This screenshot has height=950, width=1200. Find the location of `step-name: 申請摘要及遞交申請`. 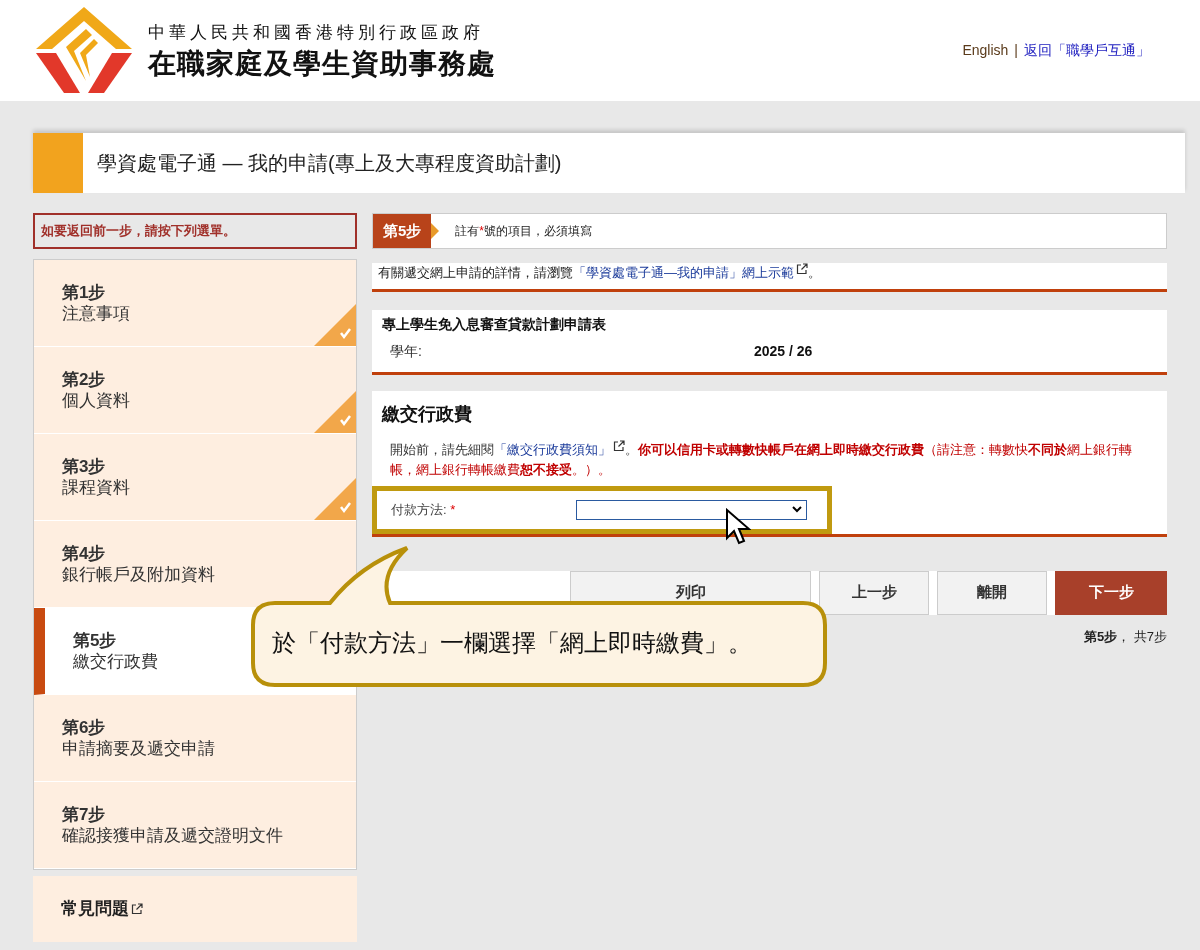

step-name: 申請摘要及遞交申請 is located at coordinates (138, 749).